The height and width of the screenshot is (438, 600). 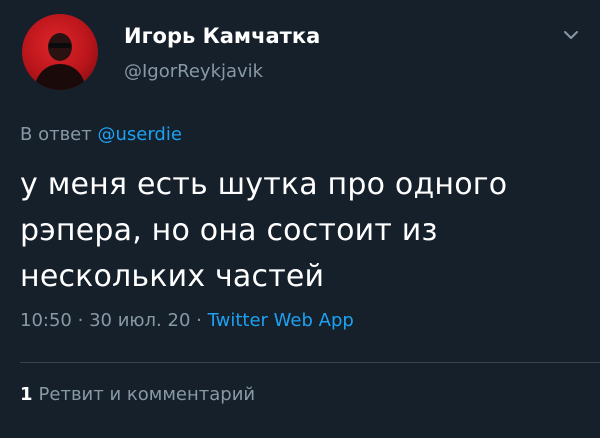 I want to click on display-name: Игорь Камчатка, so click(x=222, y=36).